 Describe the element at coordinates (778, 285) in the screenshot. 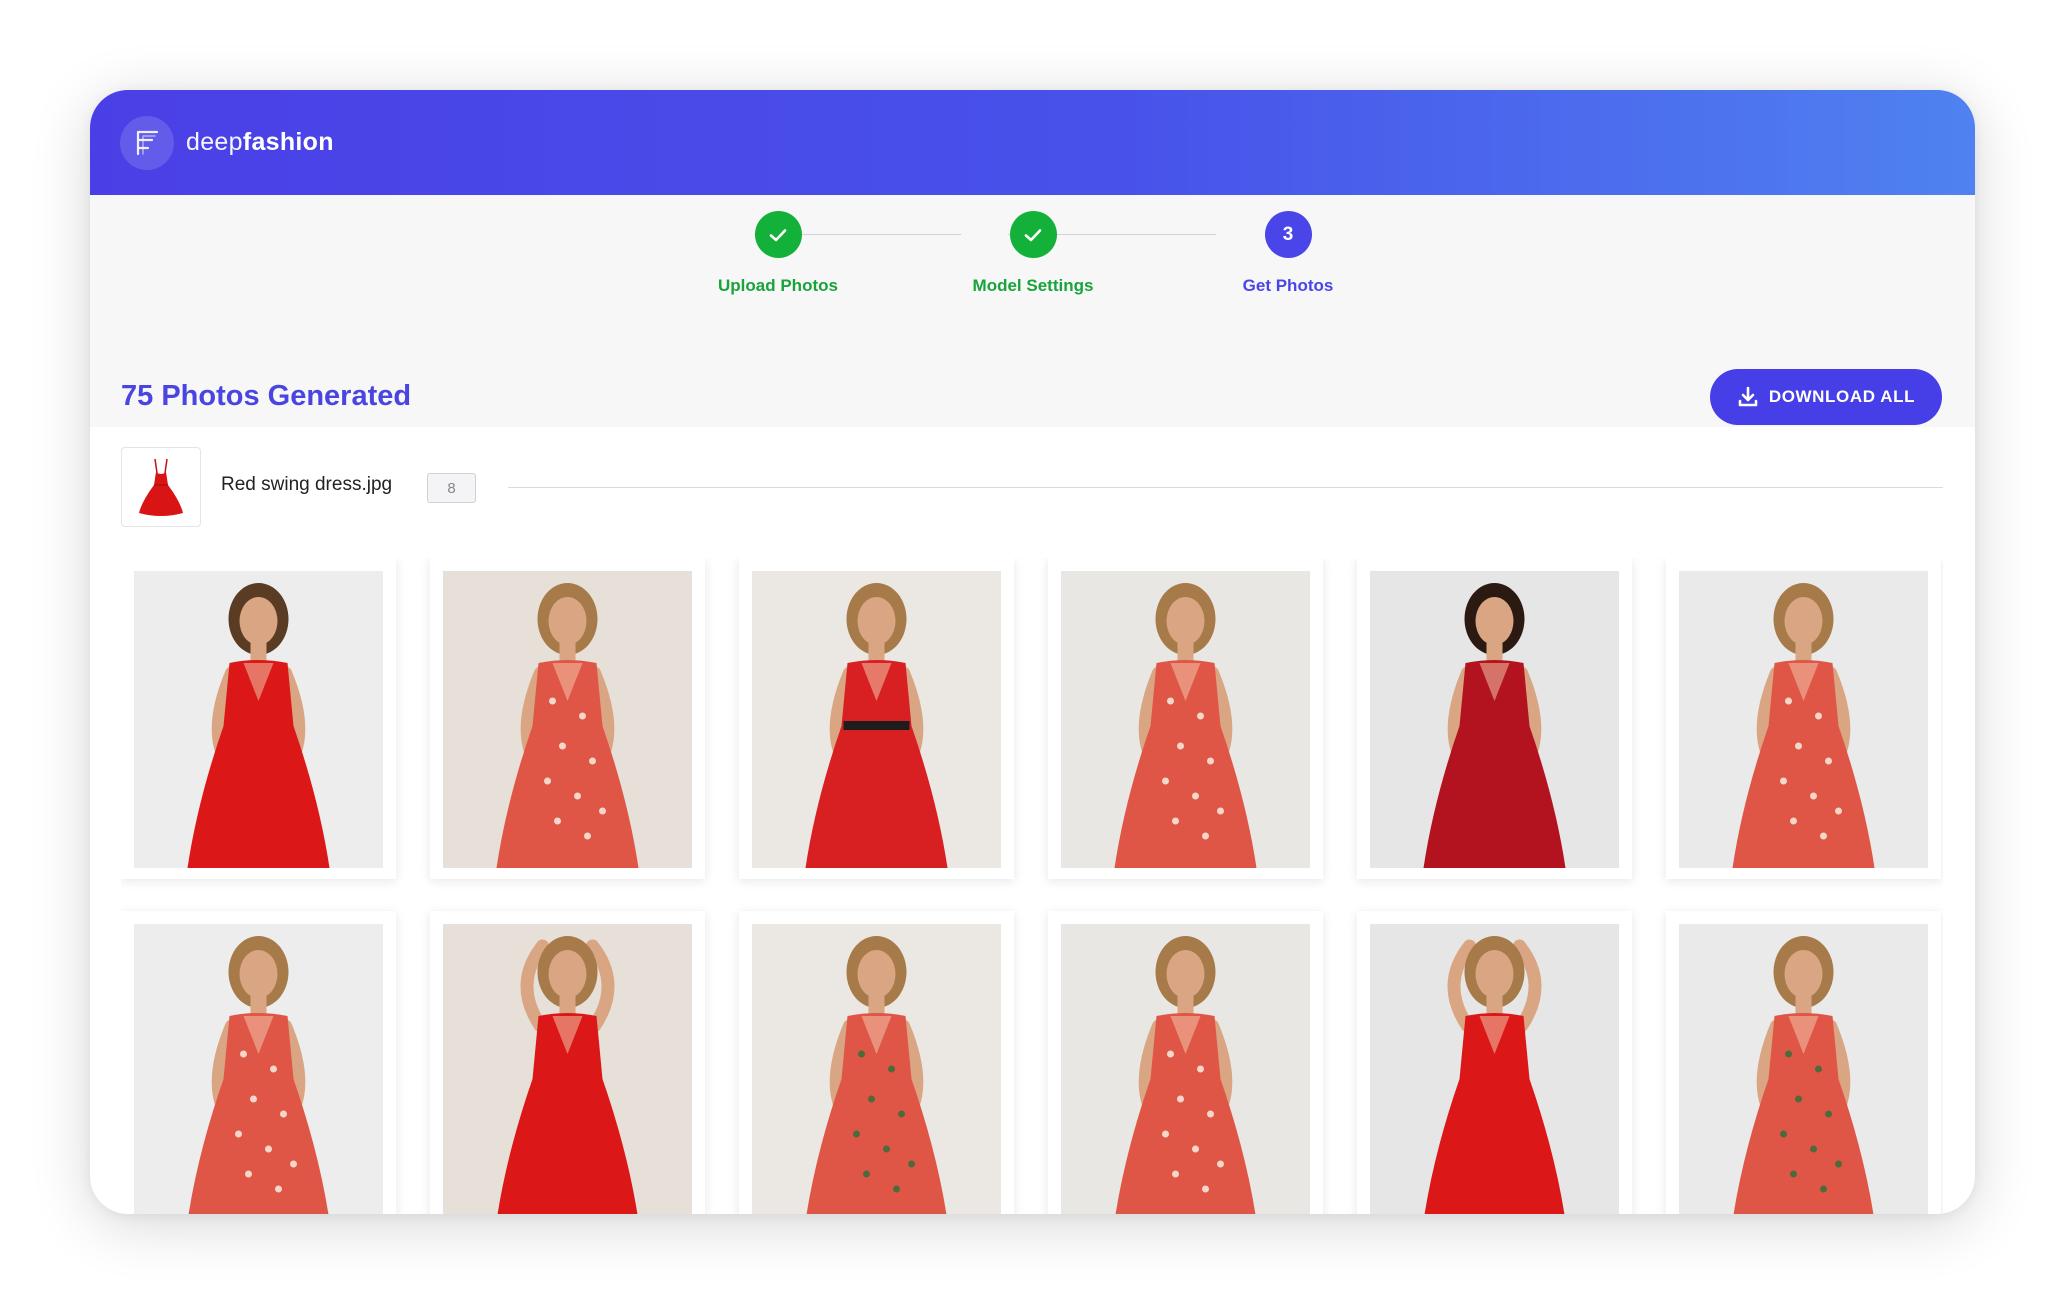

I see `step-label: Upload Photos` at that location.